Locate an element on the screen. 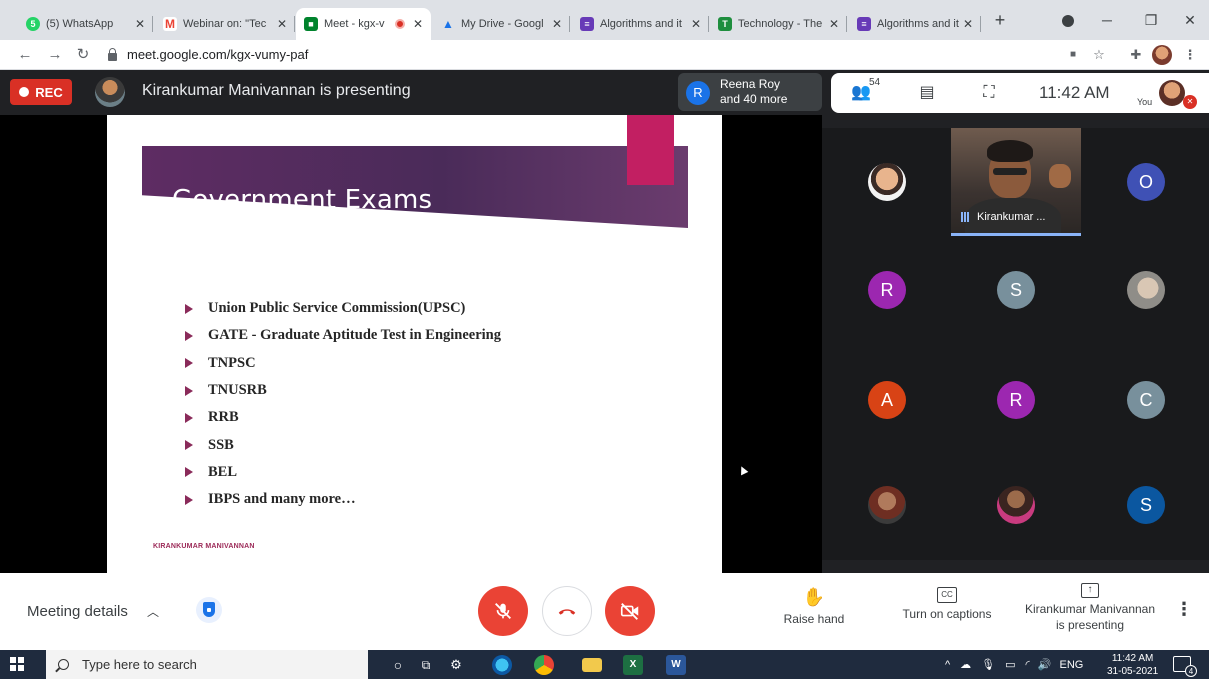  url-field: meet.google.com/kgx-vumy-paf is located at coordinates (408, 55).